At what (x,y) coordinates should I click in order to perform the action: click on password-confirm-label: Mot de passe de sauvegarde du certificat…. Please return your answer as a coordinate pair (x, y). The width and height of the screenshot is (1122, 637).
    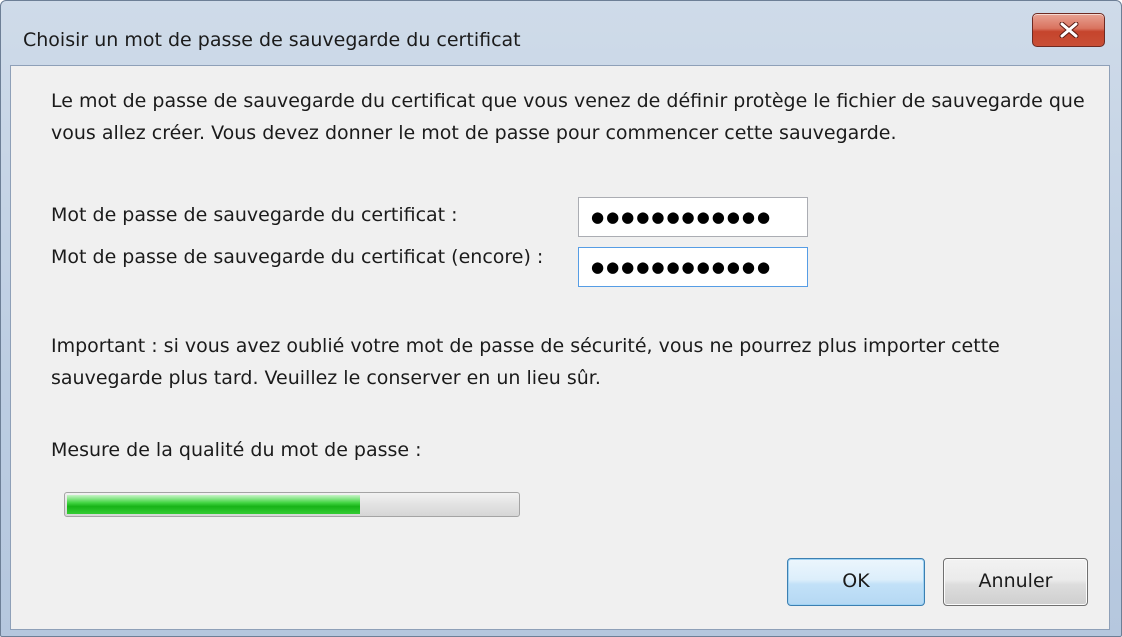
    Looking at the image, I should click on (297, 257).